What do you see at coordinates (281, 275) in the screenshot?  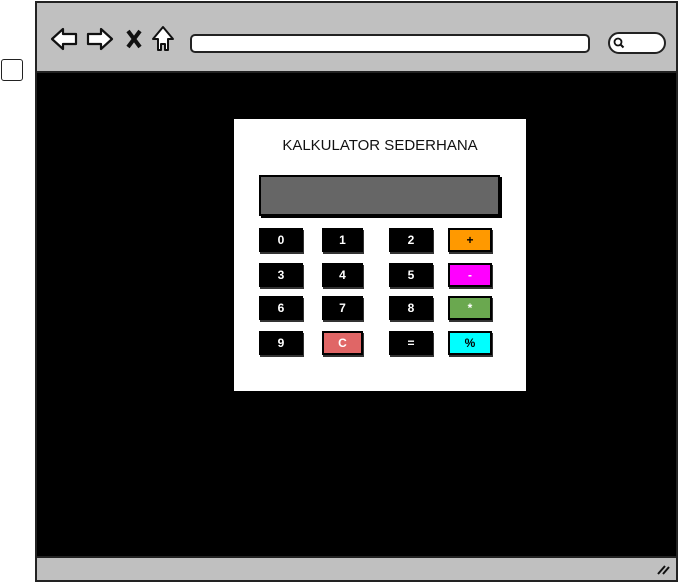 I see `calc-button: 3` at bounding box center [281, 275].